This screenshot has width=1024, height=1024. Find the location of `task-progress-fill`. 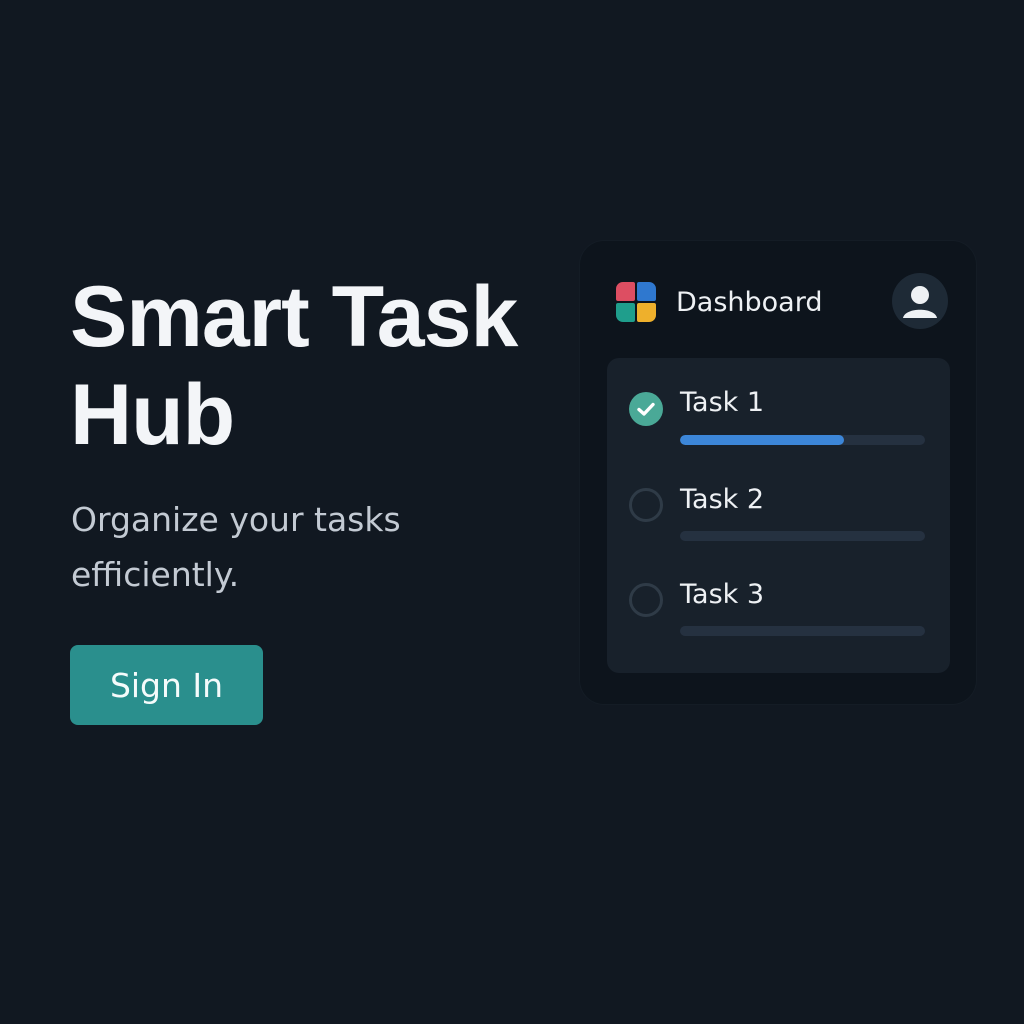

task-progress-fill is located at coordinates (762, 440).